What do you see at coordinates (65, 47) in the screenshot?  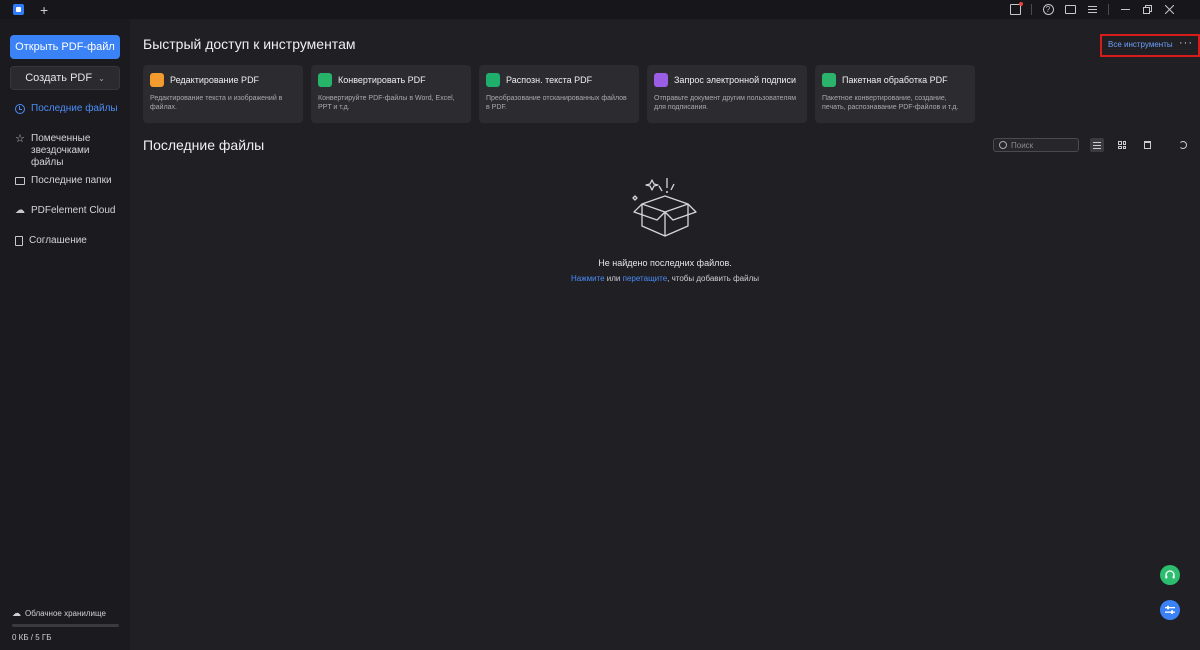 I see `open-pdf-button: Открыть PDF-файл` at bounding box center [65, 47].